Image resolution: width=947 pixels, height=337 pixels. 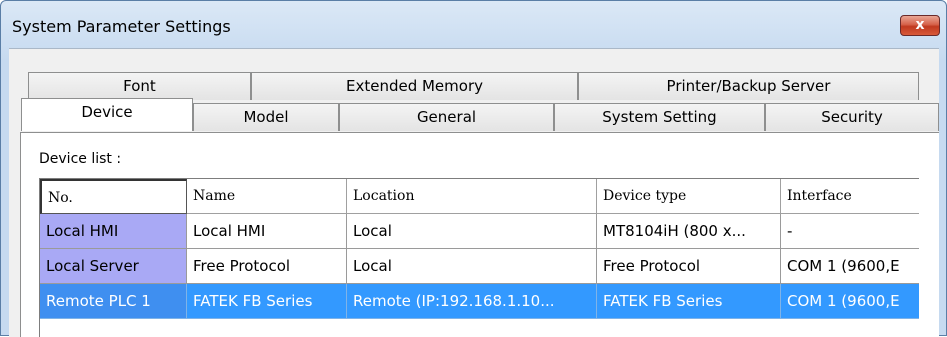 I want to click on tab-general: General, so click(x=446, y=117).